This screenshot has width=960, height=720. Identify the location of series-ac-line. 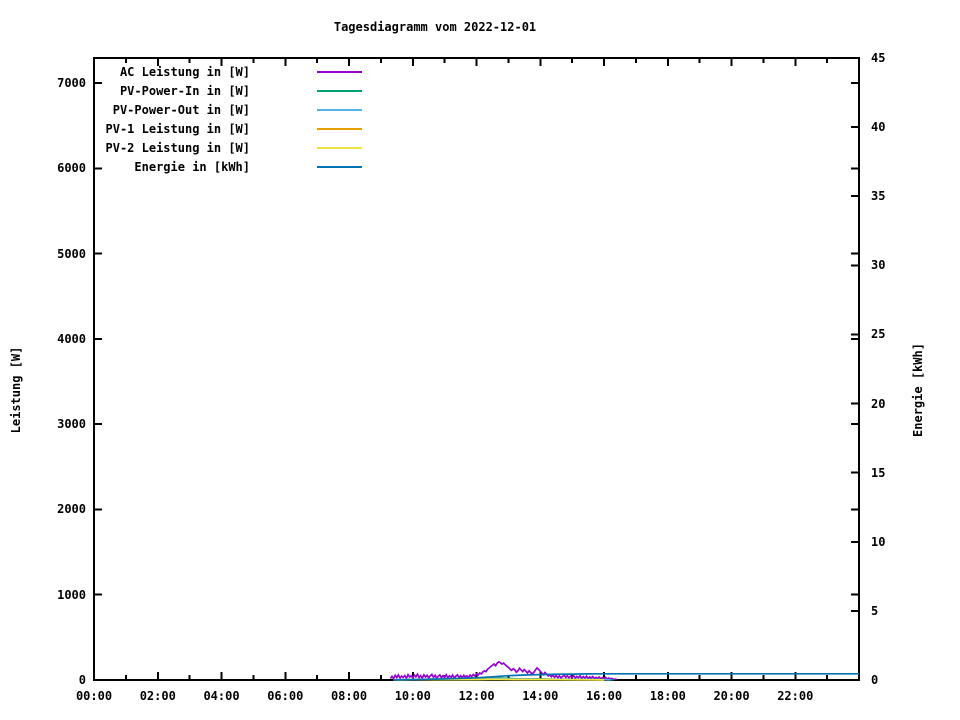
(503, 670).